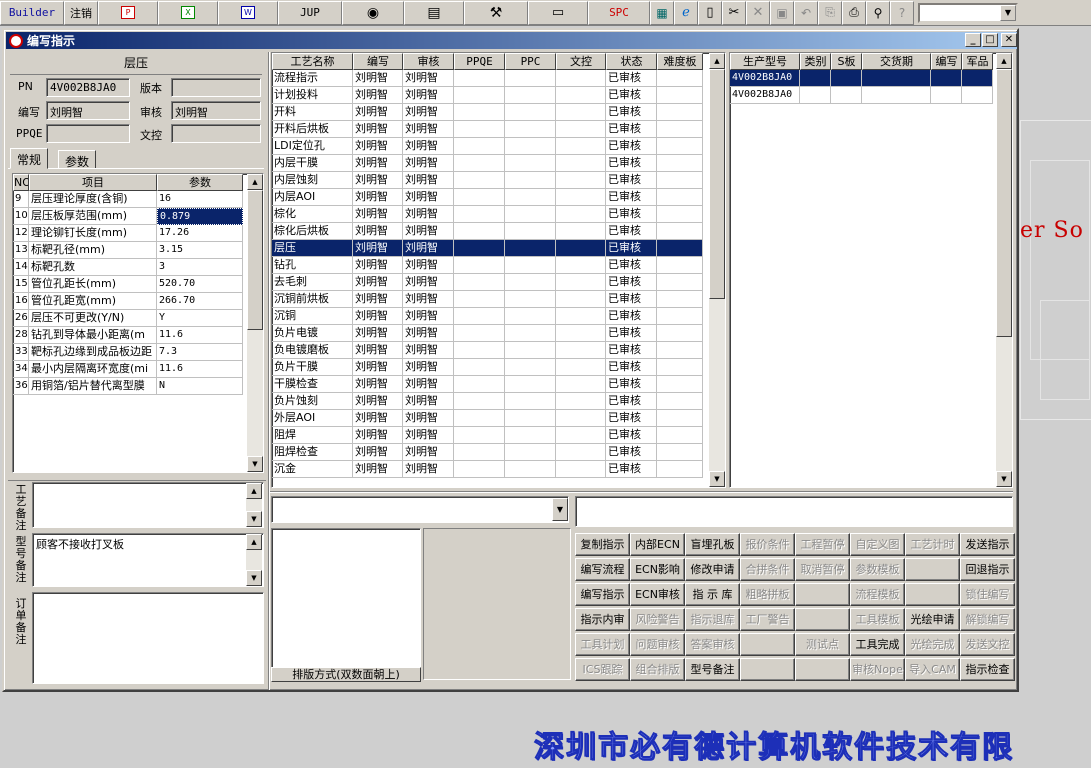 The height and width of the screenshot is (768, 1091). Describe the element at coordinates (782, 12) in the screenshot. I see `save-button: ▣` at that location.